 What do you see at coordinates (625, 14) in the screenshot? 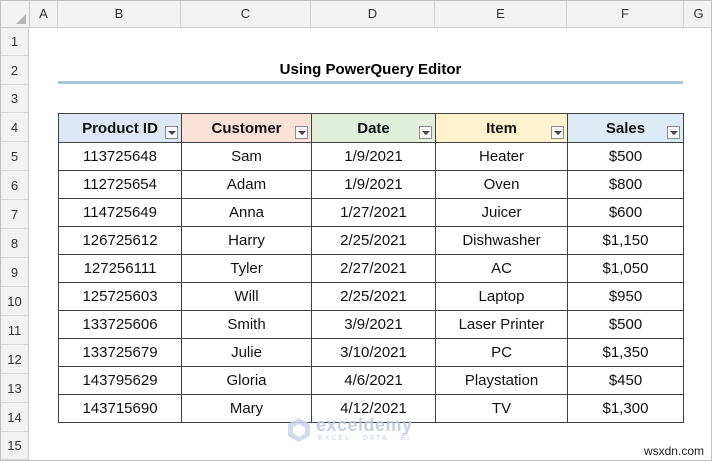
I see `column-header-f: F` at bounding box center [625, 14].